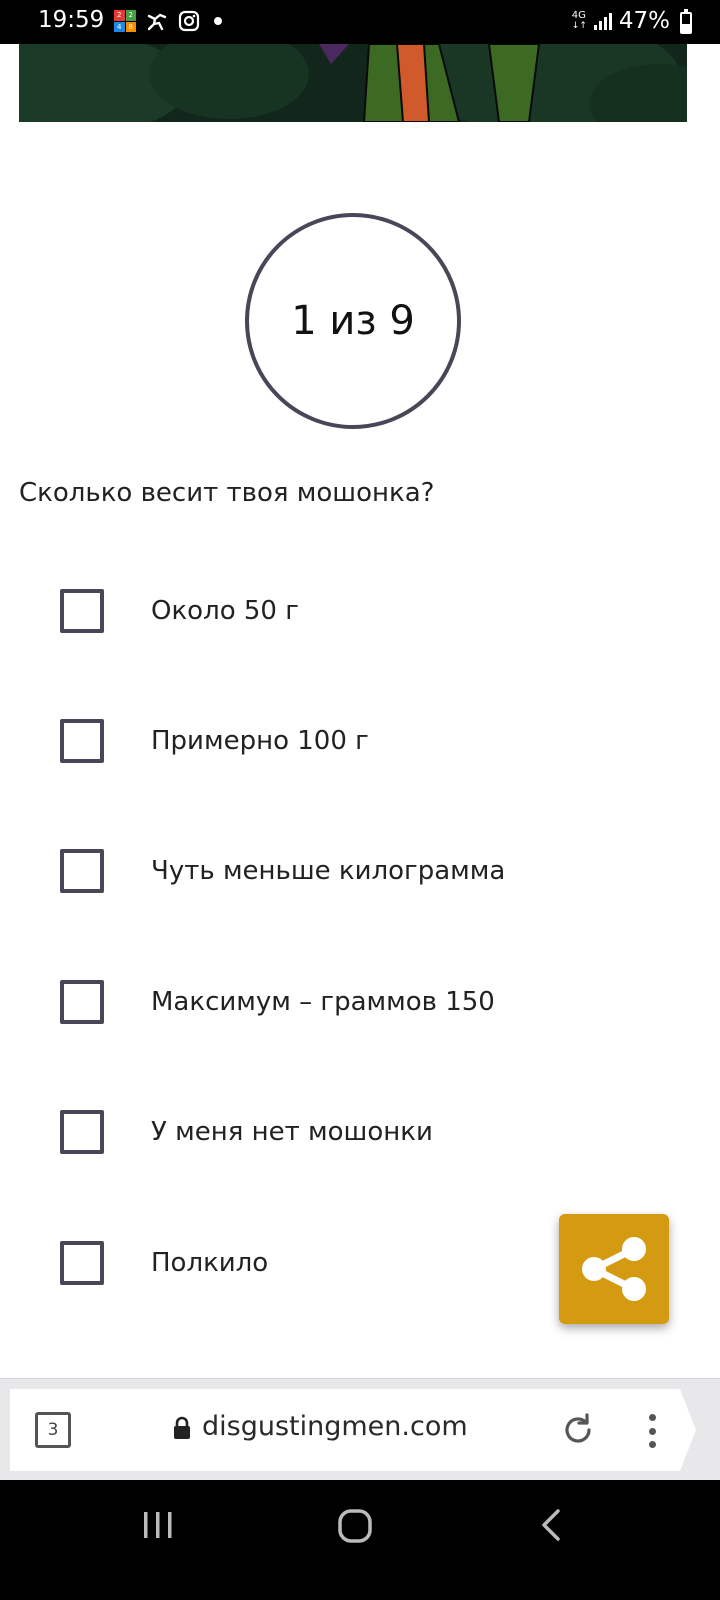 Image resolution: width=720 pixels, height=1600 pixels. What do you see at coordinates (227, 493) in the screenshot?
I see `question-text: Сколько весит твоя мошонка?` at bounding box center [227, 493].